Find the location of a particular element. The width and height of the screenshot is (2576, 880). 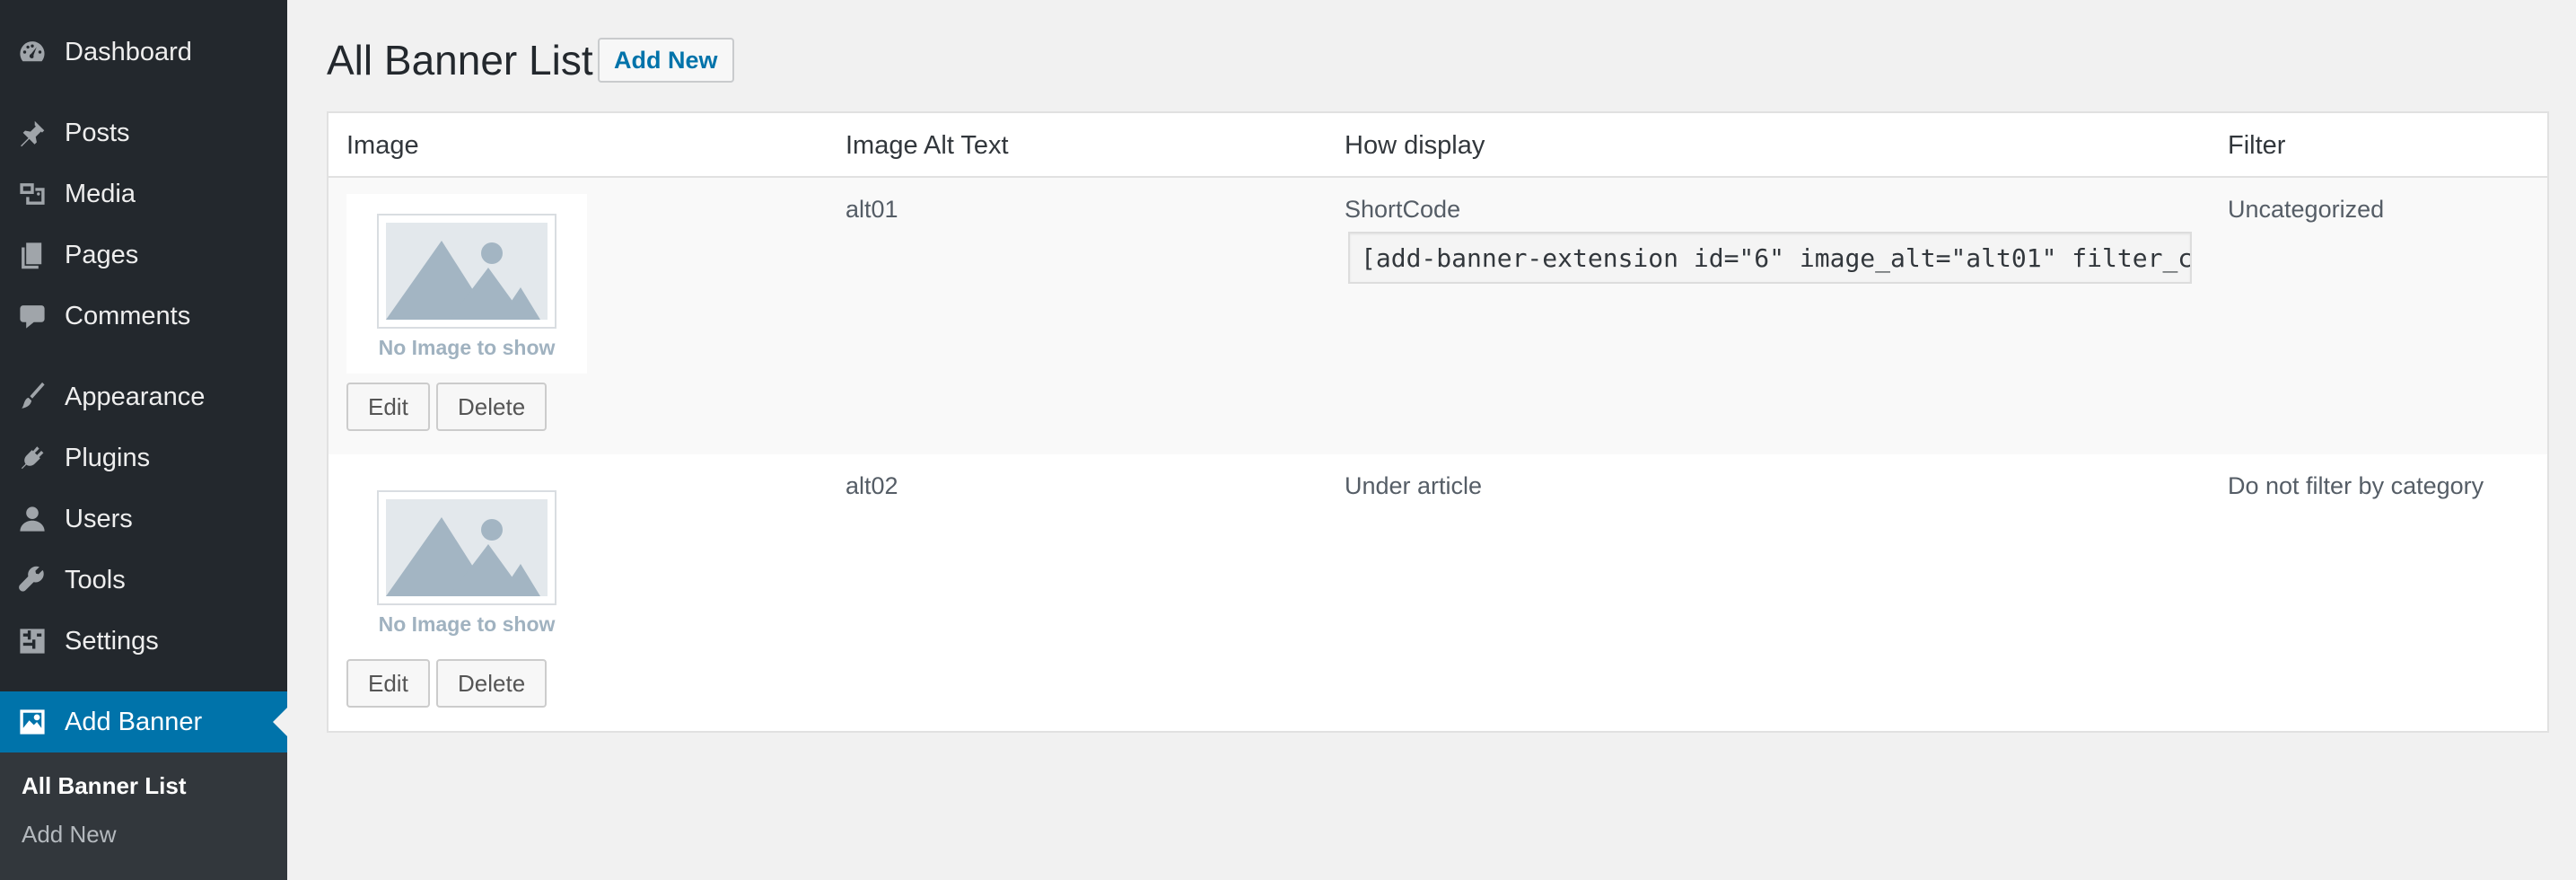

alt-text-value: alt02 is located at coordinates (872, 485).